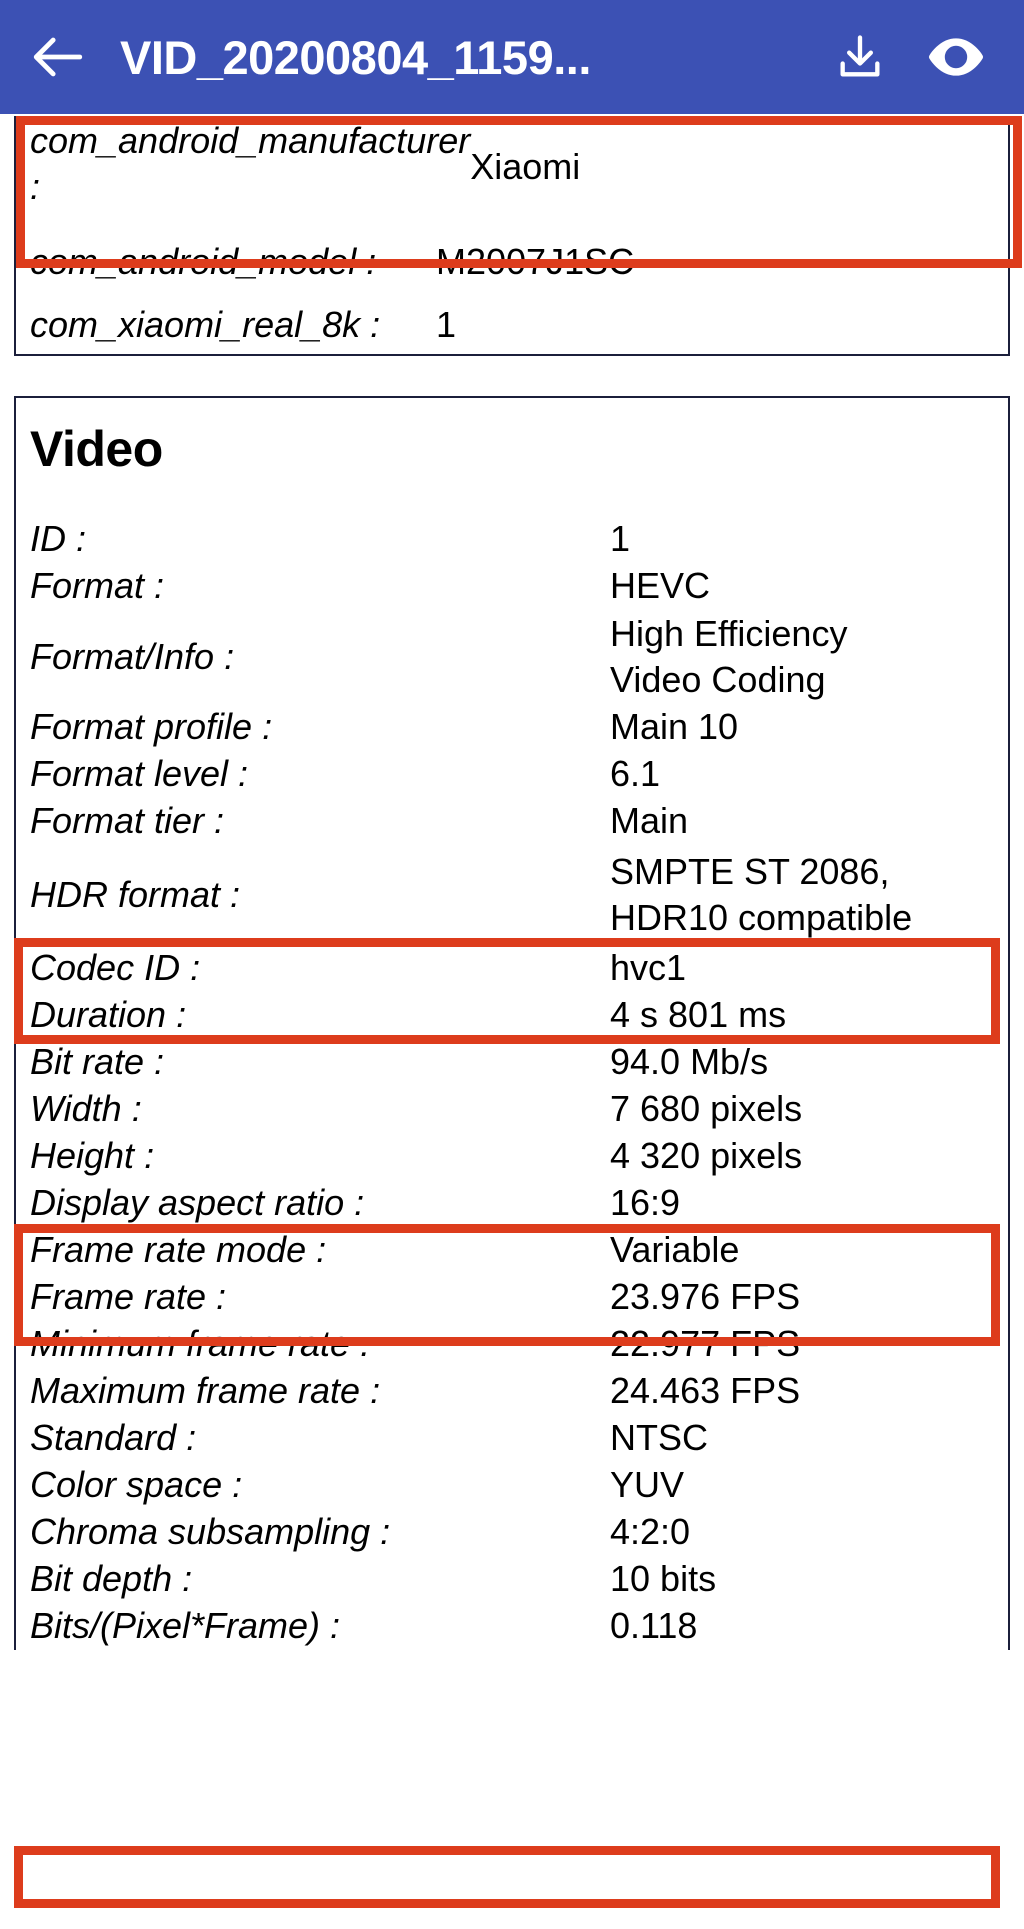 The height and width of the screenshot is (1929, 1024). Describe the element at coordinates (750, 871) in the screenshot. I see `row-value-line: SMPTE ST 2086,` at that location.